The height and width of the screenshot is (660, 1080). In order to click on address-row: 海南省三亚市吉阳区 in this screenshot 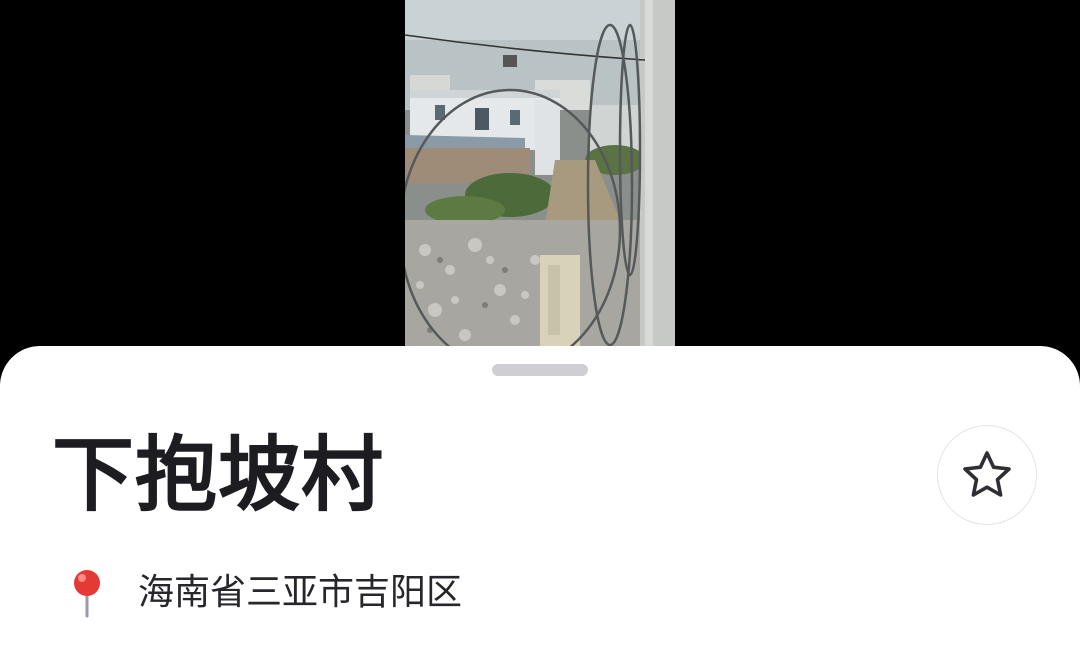, I will do `click(264, 593)`.